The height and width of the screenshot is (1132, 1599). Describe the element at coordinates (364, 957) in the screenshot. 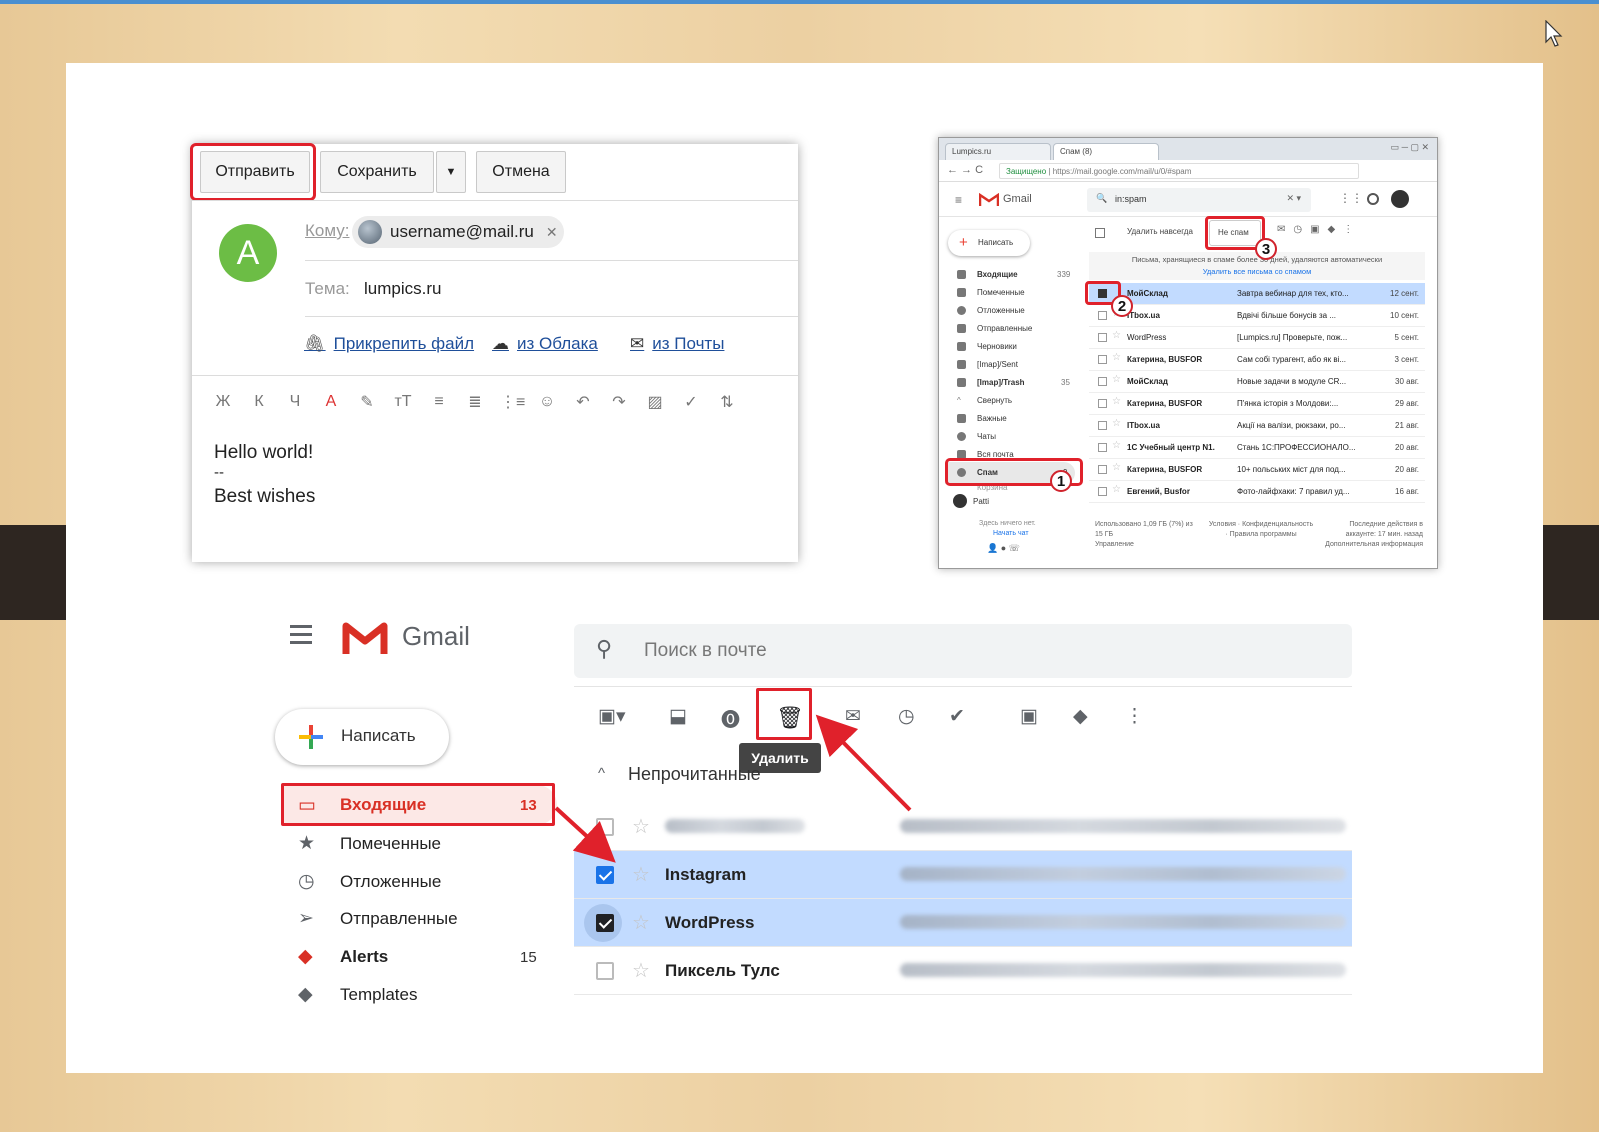

I see `nav-alerts: Alerts` at that location.